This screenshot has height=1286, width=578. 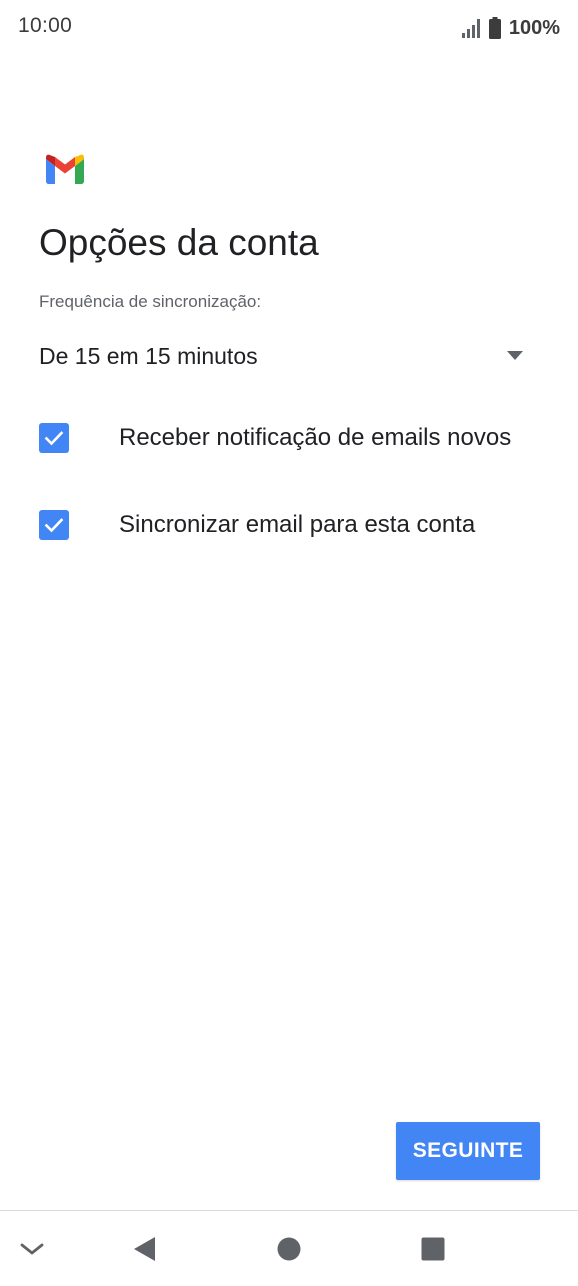 I want to click on notify-new-email-option: Receber notificação de emails novos, so click(x=294, y=438).